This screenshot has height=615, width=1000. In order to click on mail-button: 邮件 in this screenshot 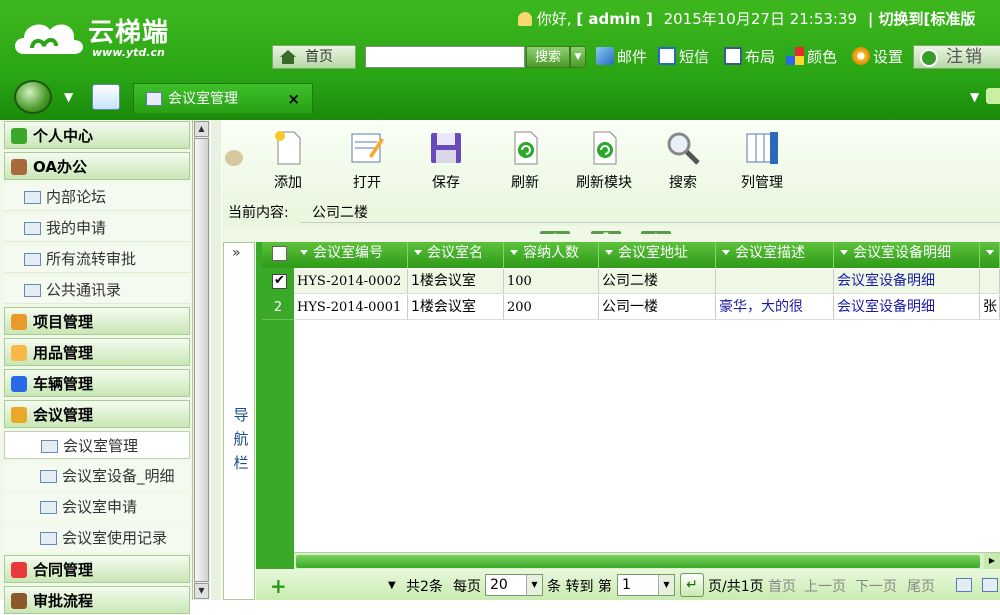, I will do `click(621, 57)`.